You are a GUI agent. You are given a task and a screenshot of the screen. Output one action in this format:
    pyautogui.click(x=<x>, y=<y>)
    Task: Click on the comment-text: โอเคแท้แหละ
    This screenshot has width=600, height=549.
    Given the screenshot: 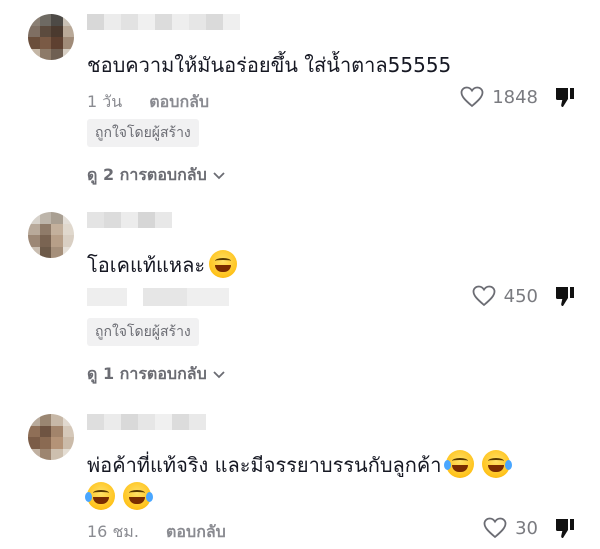 What is the action you would take?
    pyautogui.click(x=162, y=265)
    